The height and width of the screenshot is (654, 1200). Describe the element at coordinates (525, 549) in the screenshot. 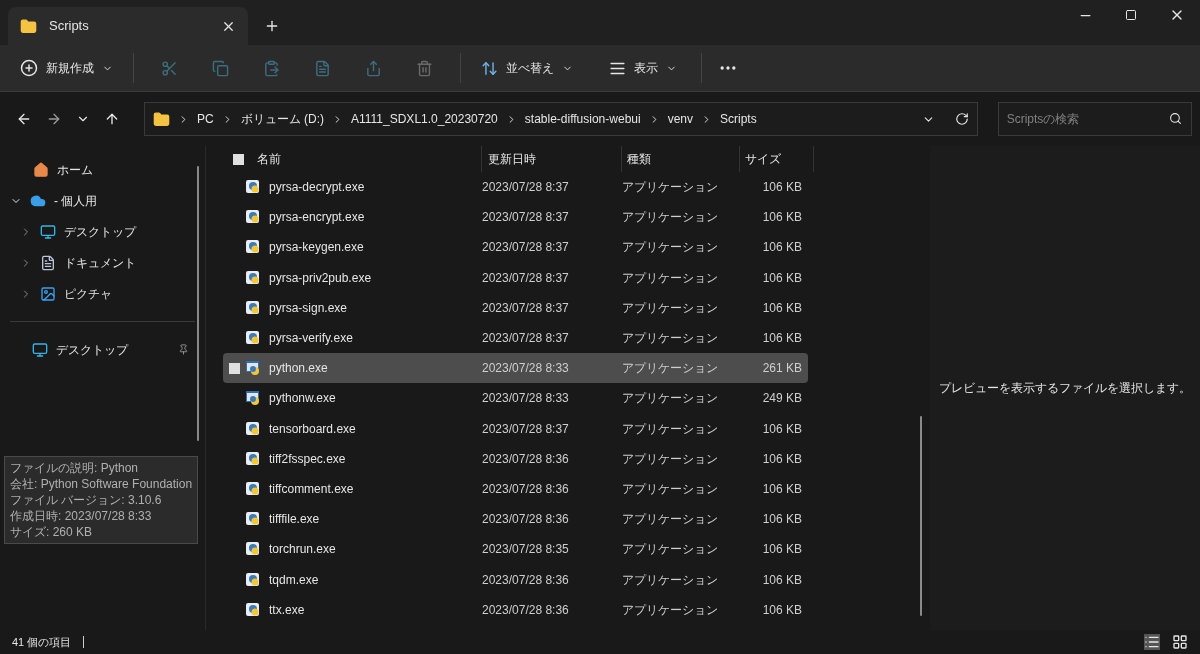

I see `modified-date: 2023/07/28 8:35` at that location.